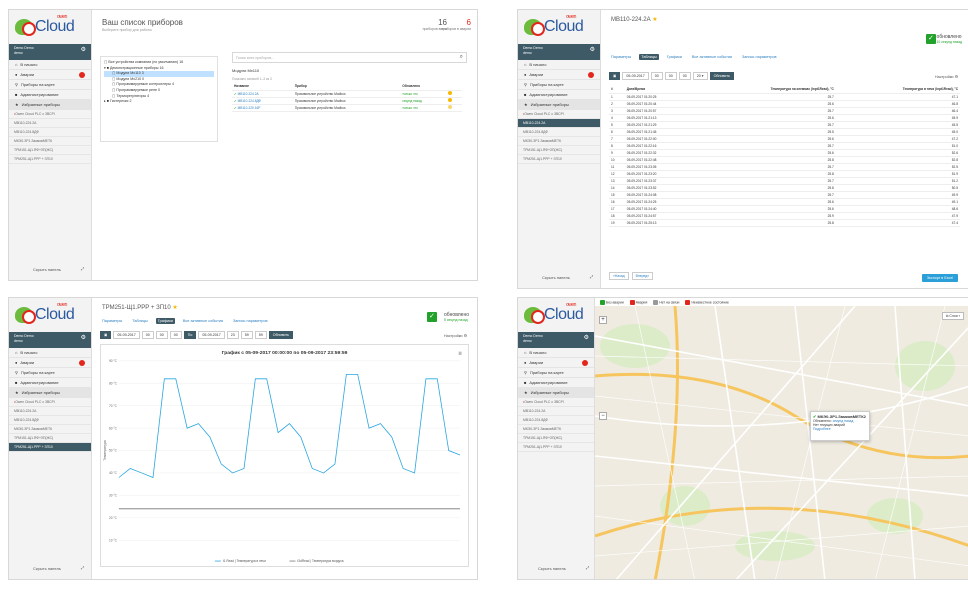 This screenshot has height=589, width=968. Describe the element at coordinates (603, 416) in the screenshot. I see `zoom-out-button: −` at that location.